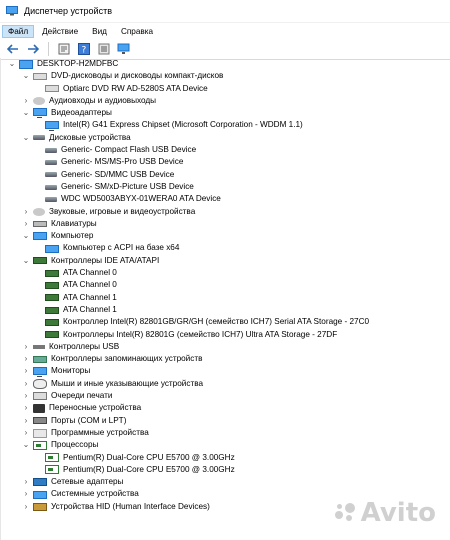 Image resolution: width=450 pixels, height=540 pixels. Describe the element at coordinates (225, 261) in the screenshot. I see `tree-category: ⌄ Контроллеры IDE ATA/ATAPI` at that location.